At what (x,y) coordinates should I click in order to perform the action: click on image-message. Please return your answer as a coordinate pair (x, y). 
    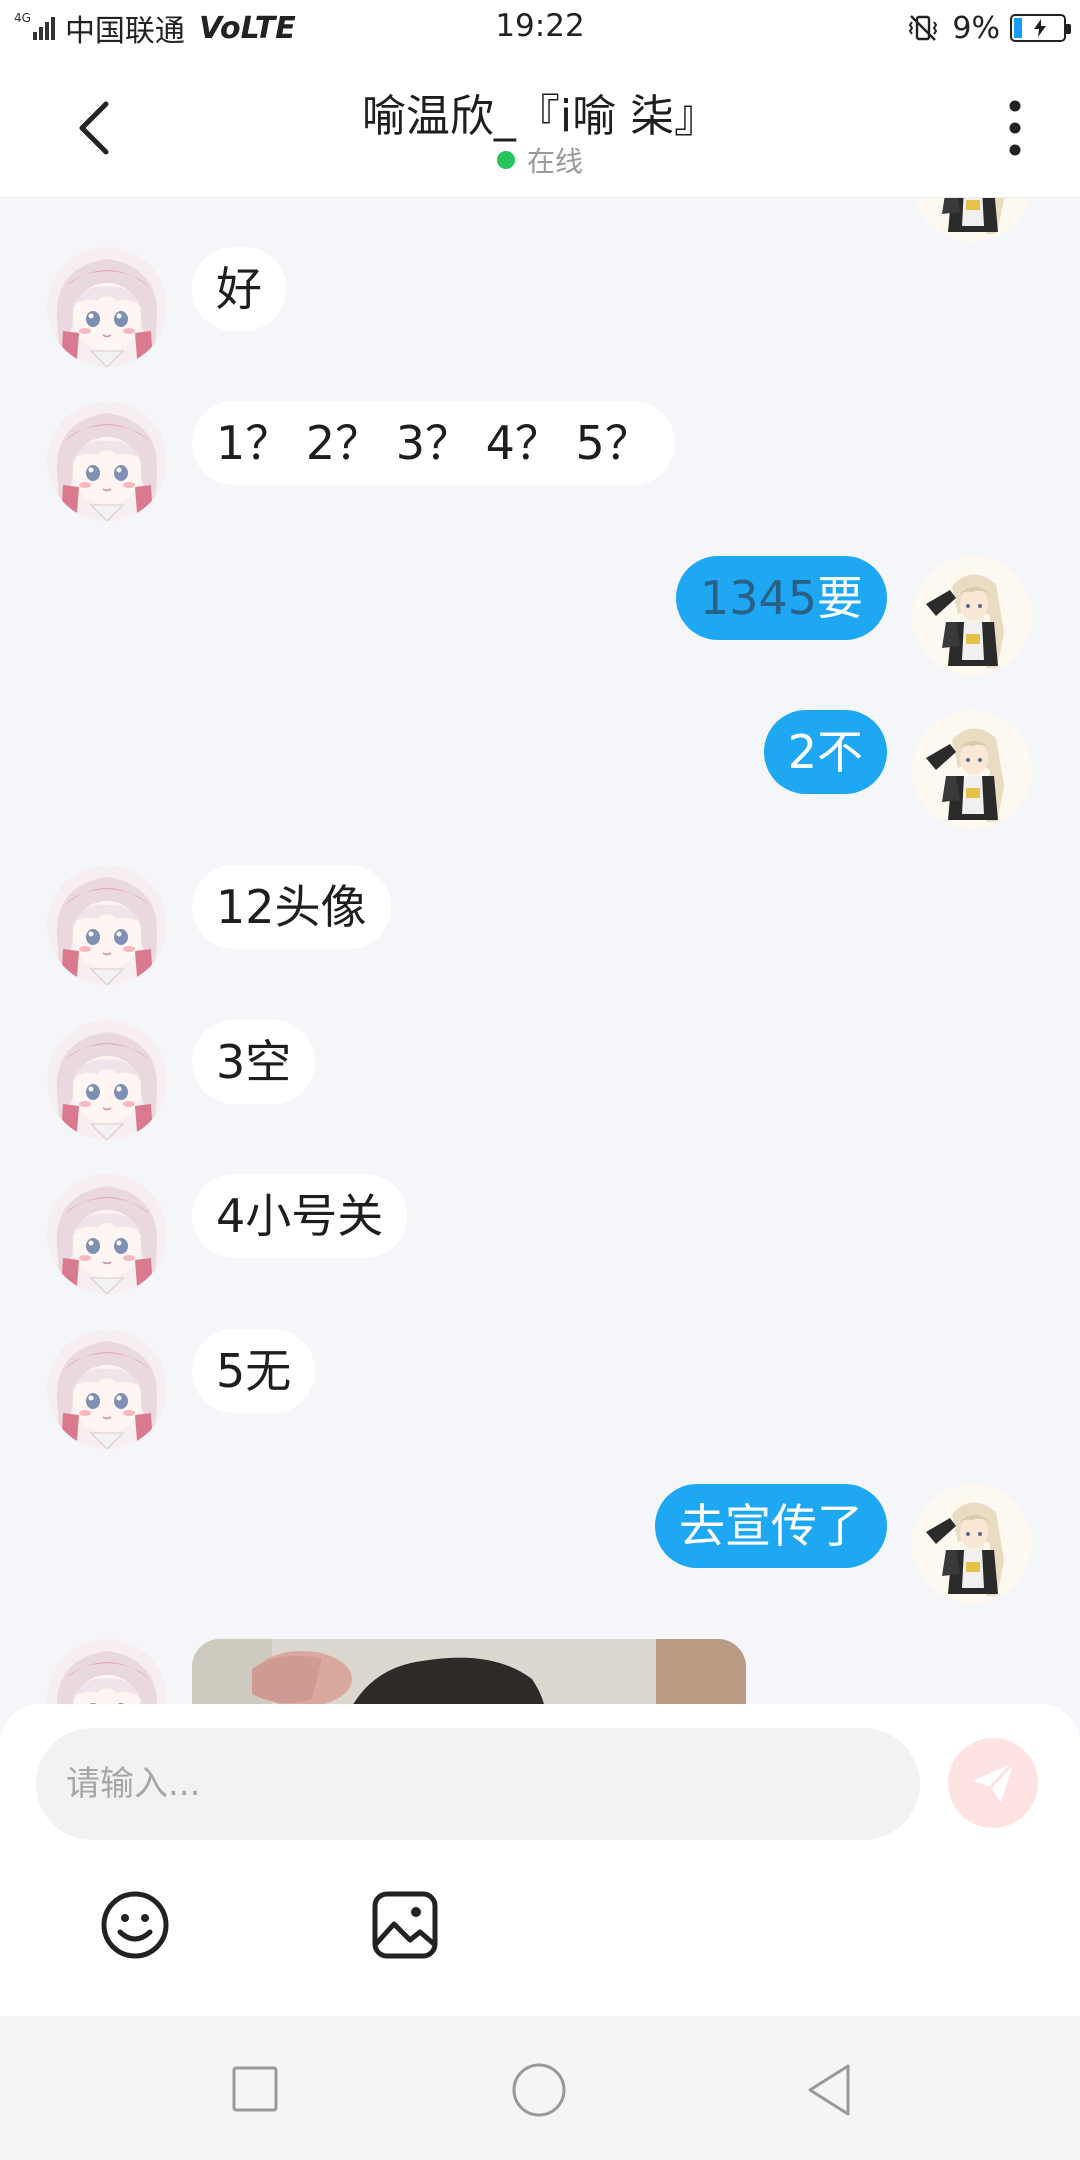
    Looking at the image, I should click on (469, 1671).